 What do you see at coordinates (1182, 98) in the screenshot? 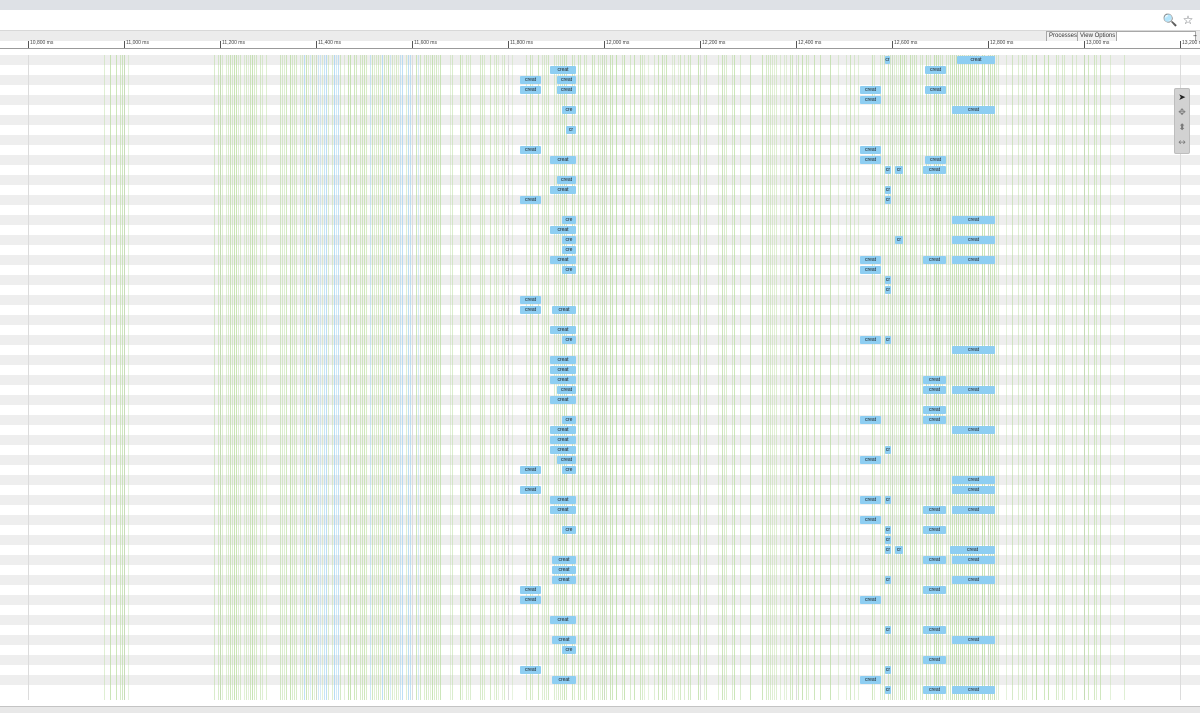
I see `select-tool-icon: ➤` at bounding box center [1182, 98].